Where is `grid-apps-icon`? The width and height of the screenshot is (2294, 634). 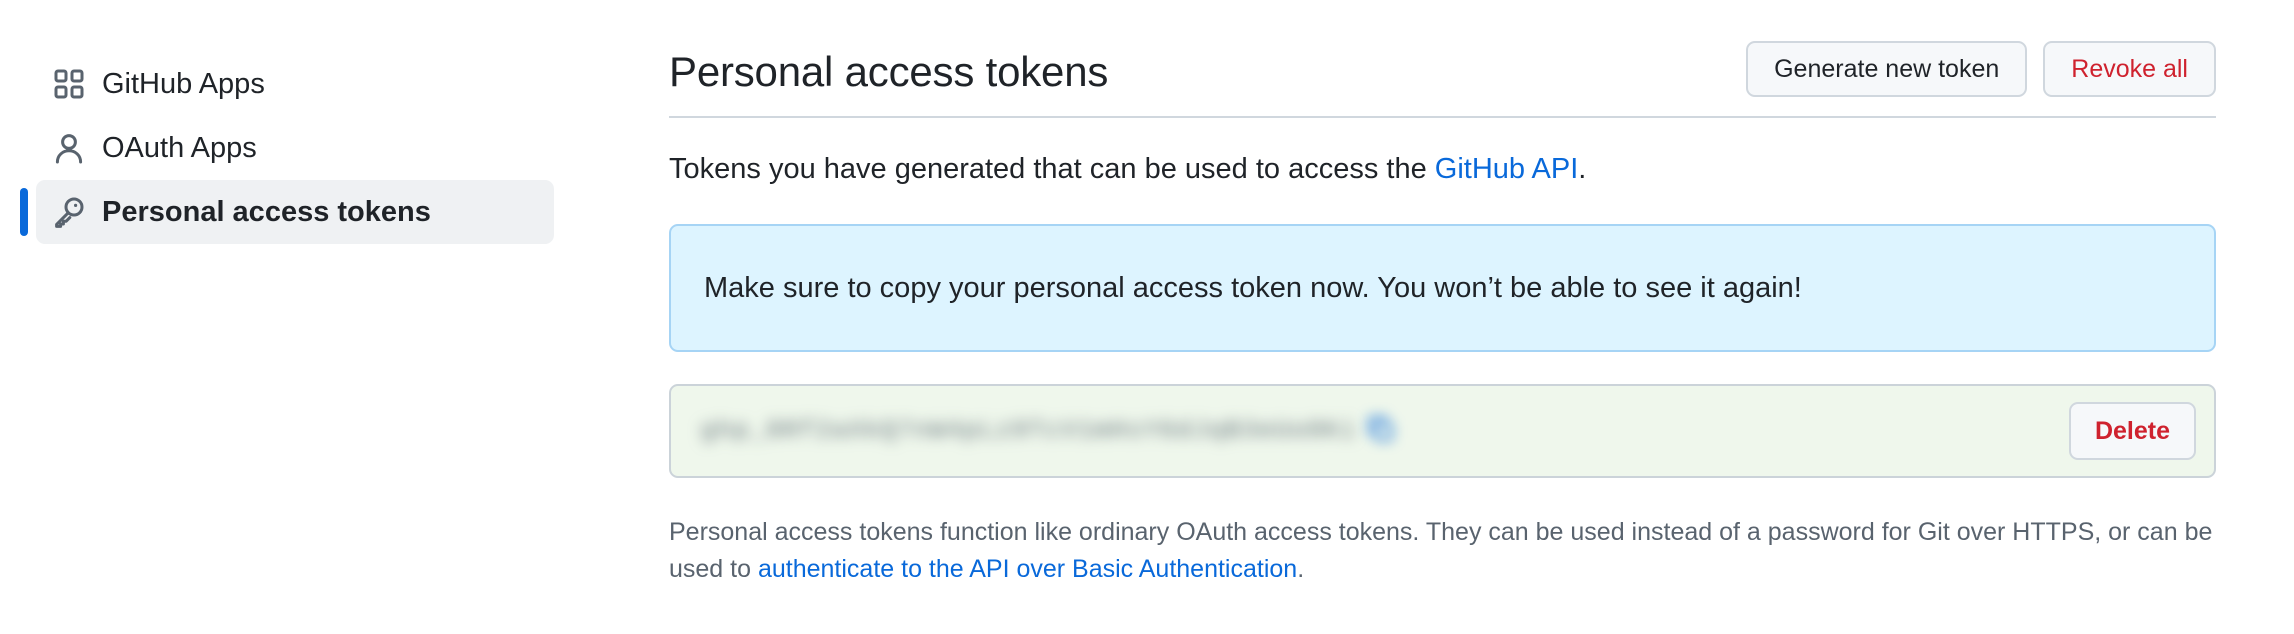
grid-apps-icon is located at coordinates (69, 84).